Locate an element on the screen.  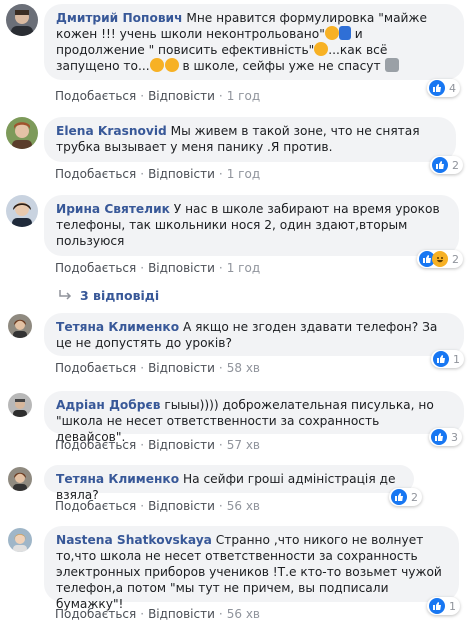
comment-actions: Подобається · Відповісти · 57 хв is located at coordinates (157, 445).